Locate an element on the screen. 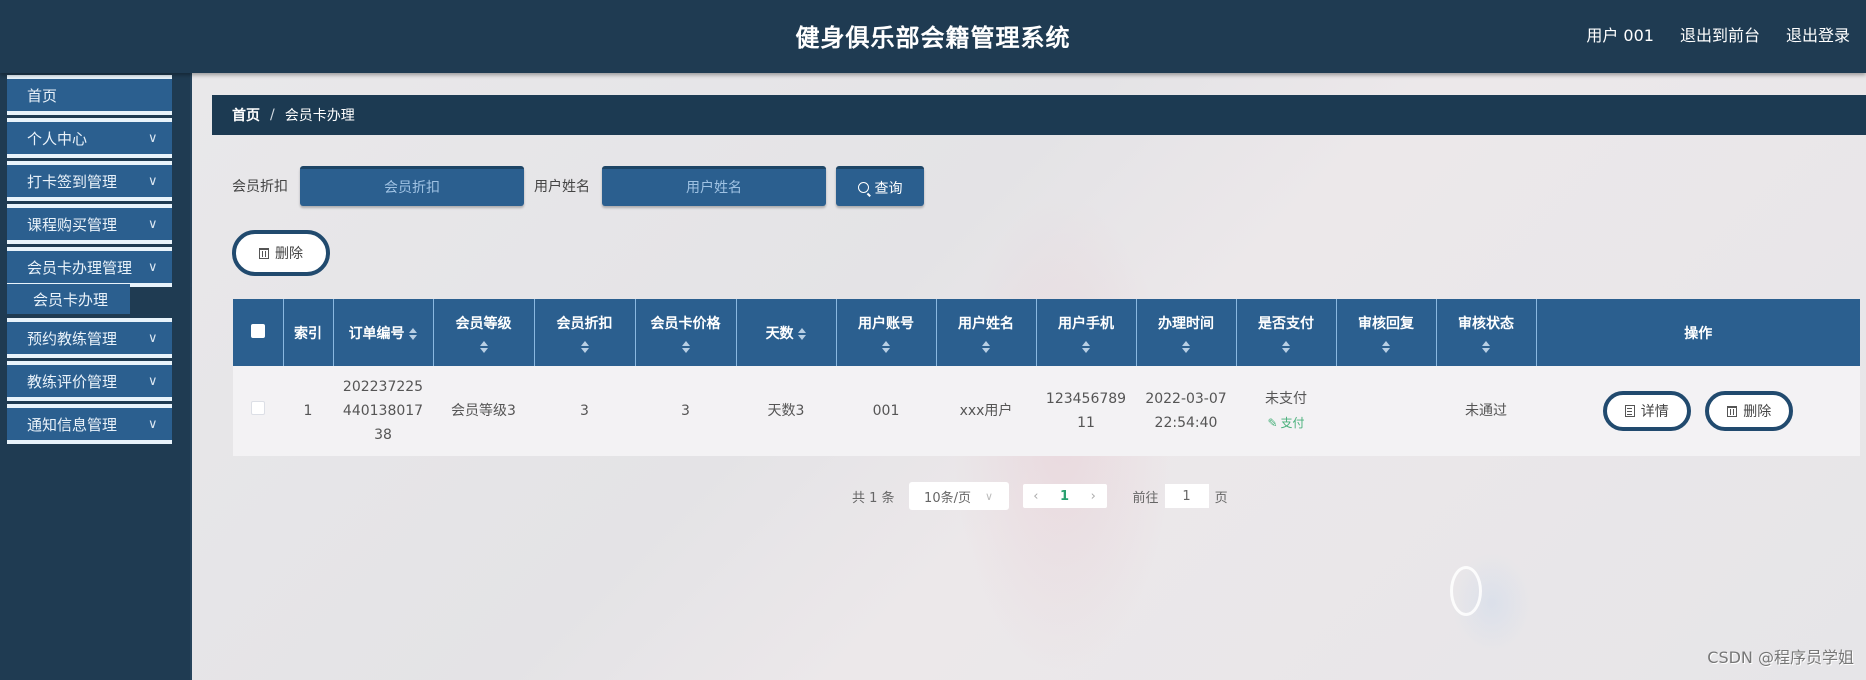 This screenshot has width=1866, height=680. sidebar-subitem-membership-card: 会员卡办理 is located at coordinates (68, 299).